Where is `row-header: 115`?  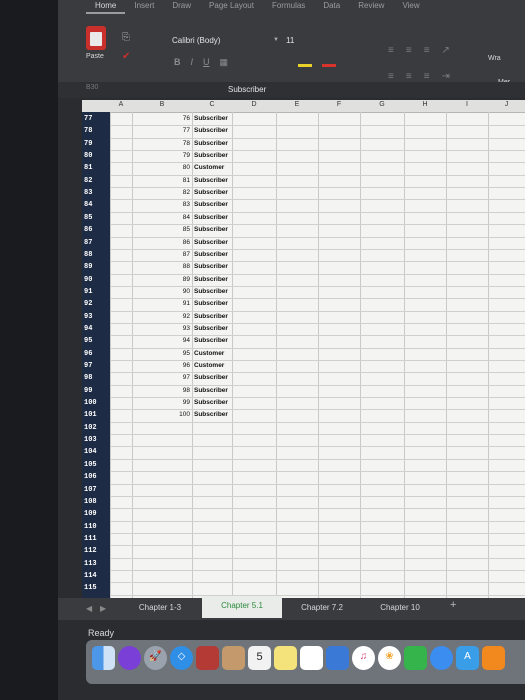 row-header: 115 is located at coordinates (96, 588).